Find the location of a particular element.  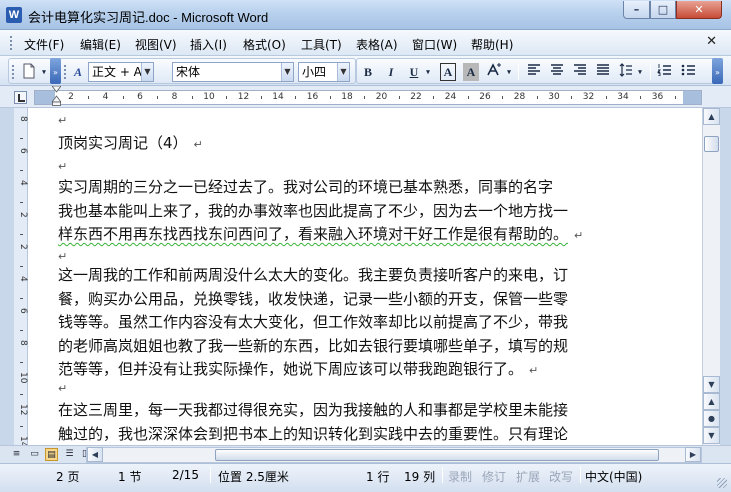

menu-grip-handle is located at coordinates (11, 43).